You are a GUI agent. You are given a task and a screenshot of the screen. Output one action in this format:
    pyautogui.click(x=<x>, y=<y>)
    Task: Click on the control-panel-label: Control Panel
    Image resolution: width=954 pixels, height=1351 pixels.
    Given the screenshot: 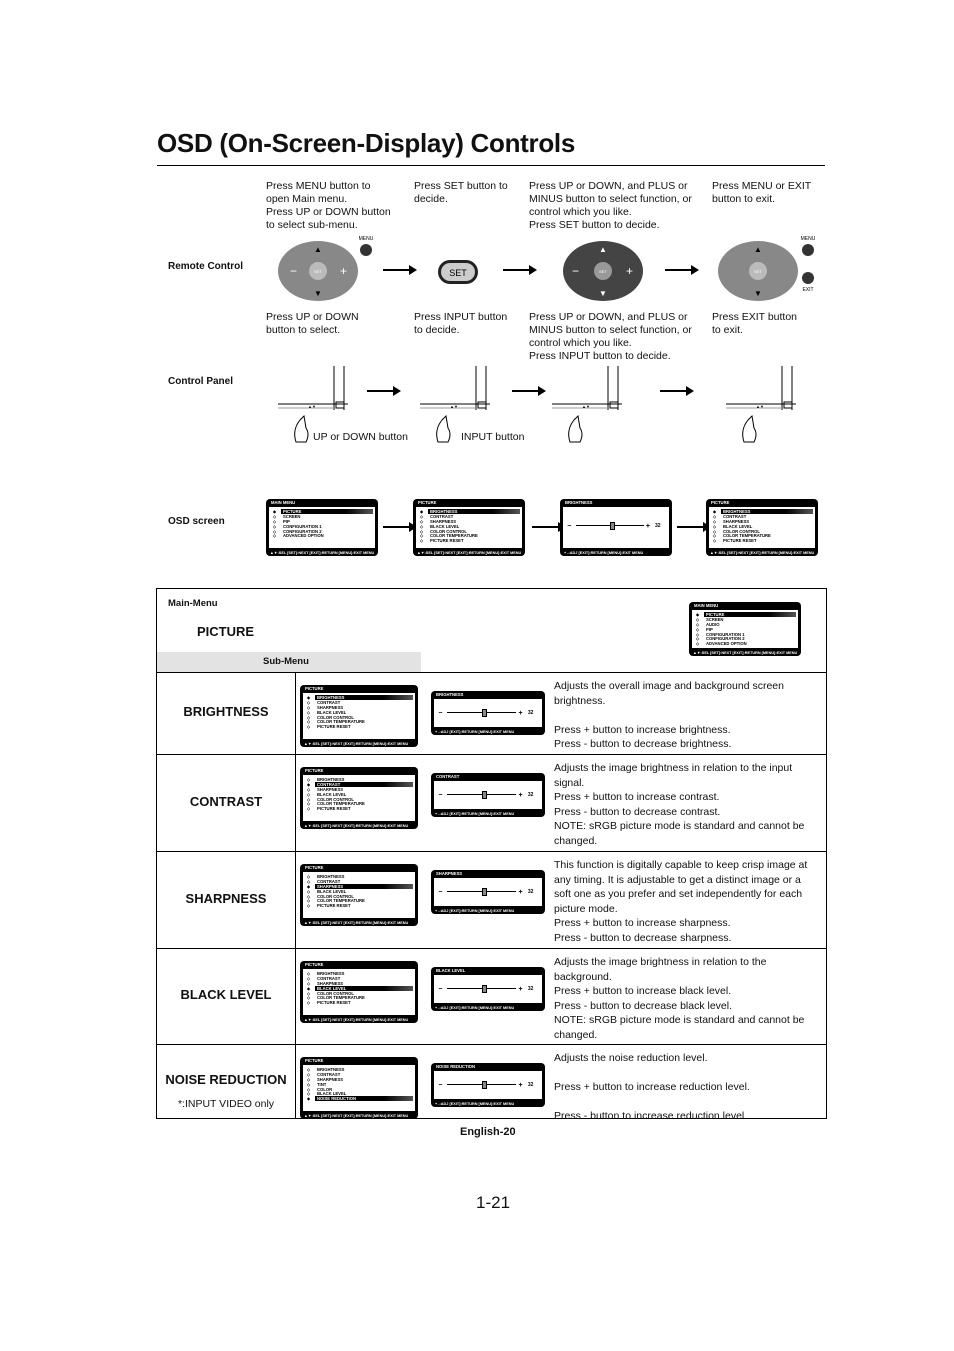 What is the action you would take?
    pyautogui.click(x=201, y=381)
    